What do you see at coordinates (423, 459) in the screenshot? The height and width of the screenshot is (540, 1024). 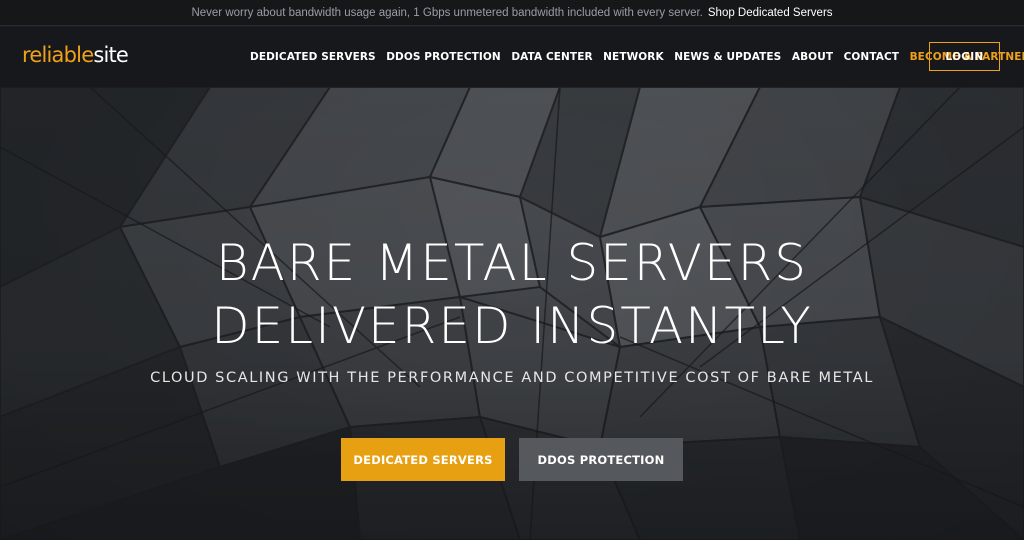 I see `dedicated-servers-button: DEDICATED SERVERS` at bounding box center [423, 459].